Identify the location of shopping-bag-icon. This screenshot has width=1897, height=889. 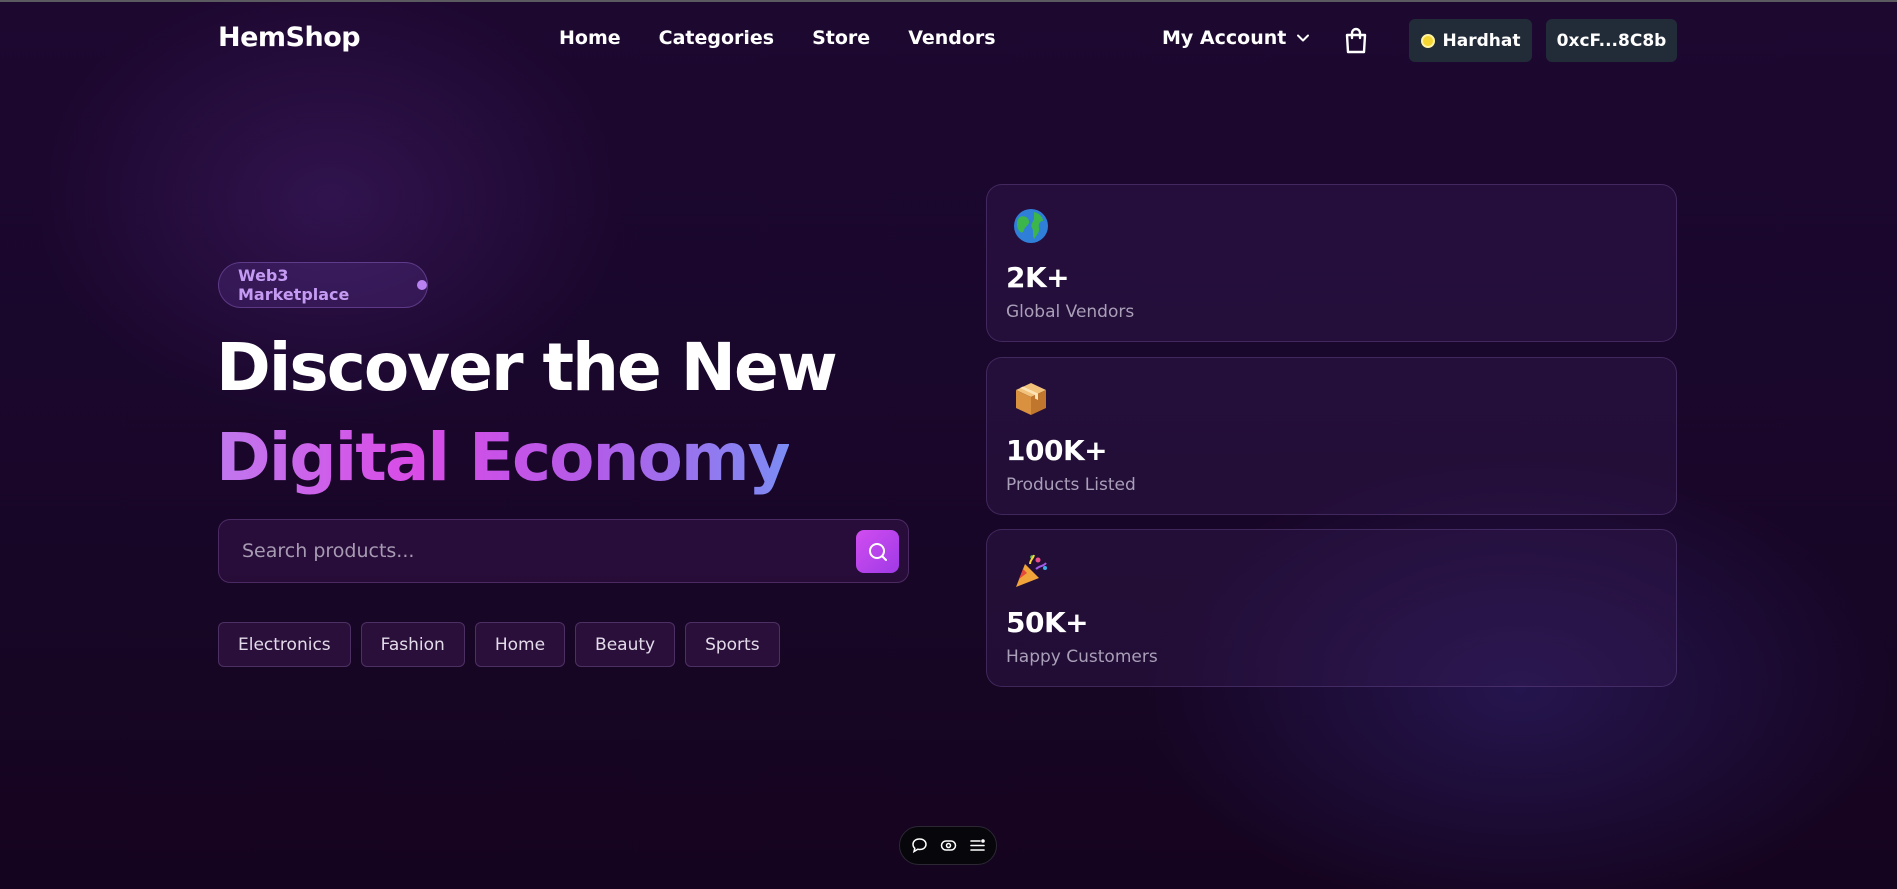
(1356, 40).